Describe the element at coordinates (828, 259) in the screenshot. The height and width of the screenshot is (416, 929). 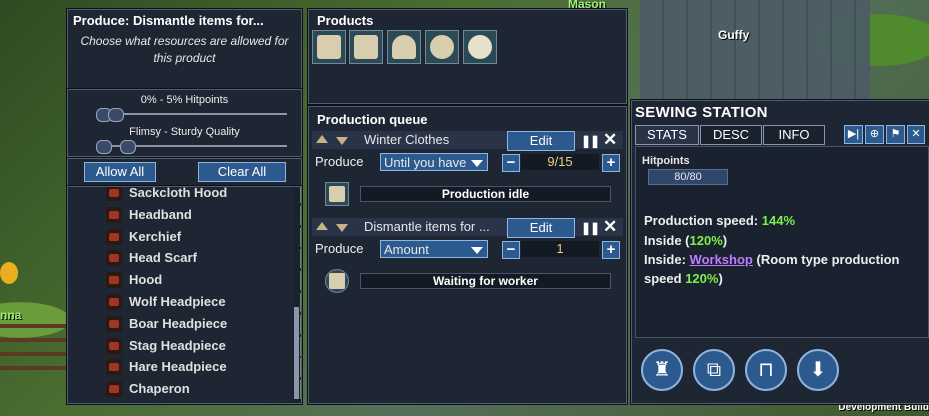
I see `room-type-text: (Room type production` at that location.